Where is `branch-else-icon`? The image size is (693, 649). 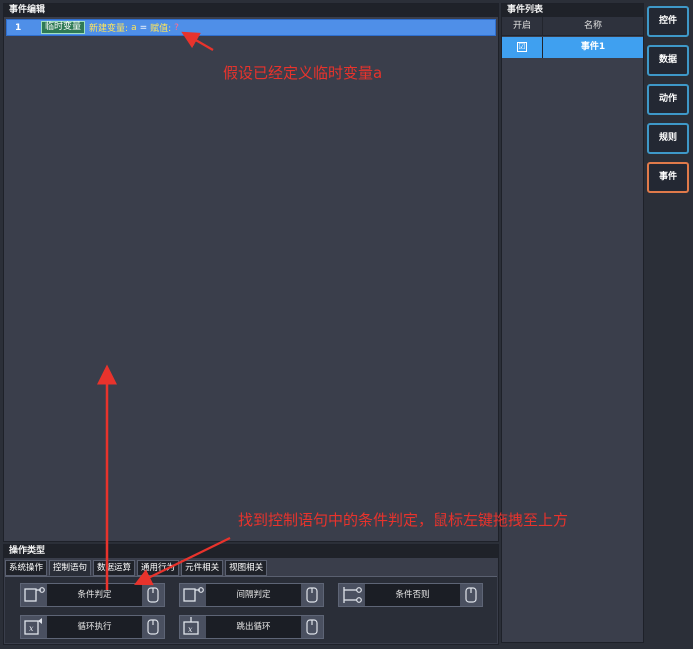
branch-else-icon is located at coordinates (352, 595).